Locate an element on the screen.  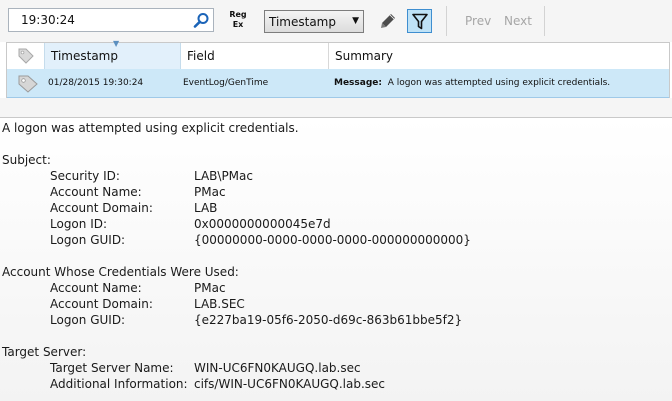
search-input is located at coordinates (99, 20).